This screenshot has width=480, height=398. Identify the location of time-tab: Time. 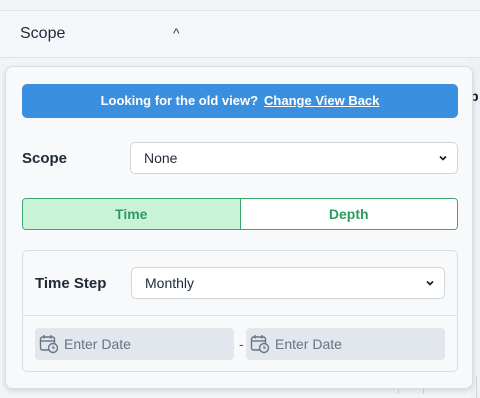
(132, 214).